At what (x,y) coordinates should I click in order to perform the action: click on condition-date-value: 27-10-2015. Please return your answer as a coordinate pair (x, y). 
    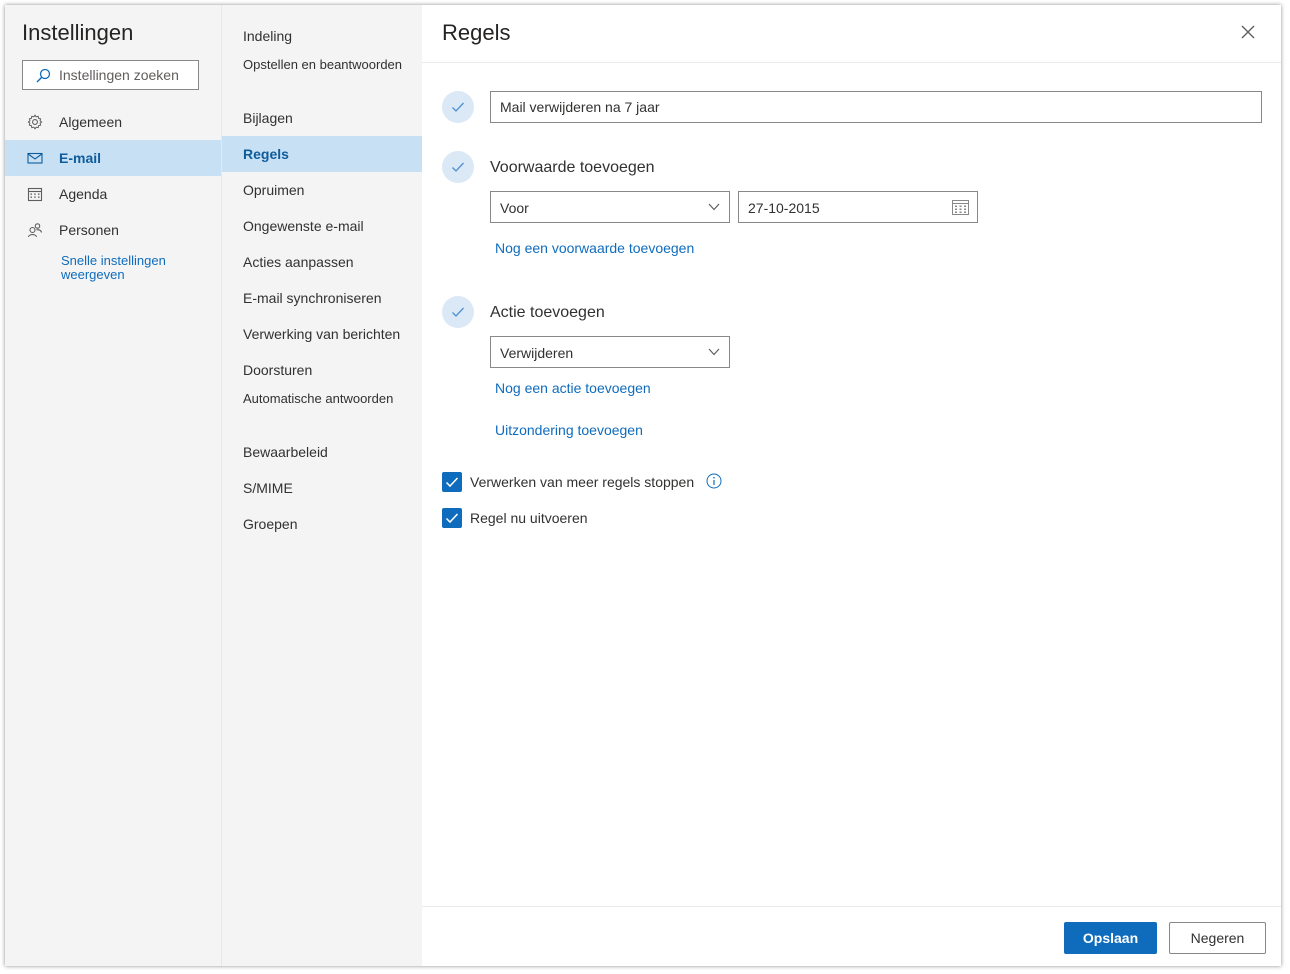
    Looking at the image, I should click on (784, 208).